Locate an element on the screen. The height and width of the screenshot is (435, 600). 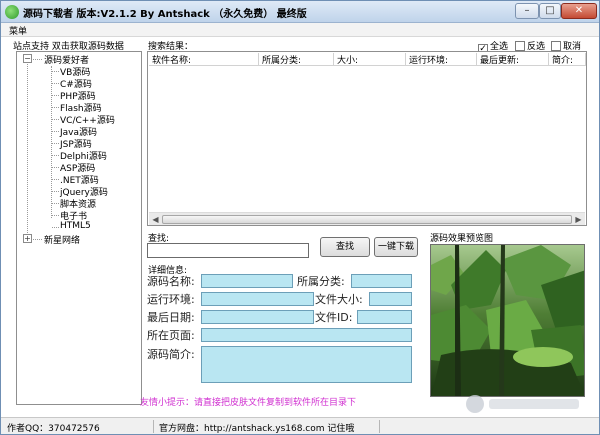
search-button: 查找 is located at coordinates (345, 247).